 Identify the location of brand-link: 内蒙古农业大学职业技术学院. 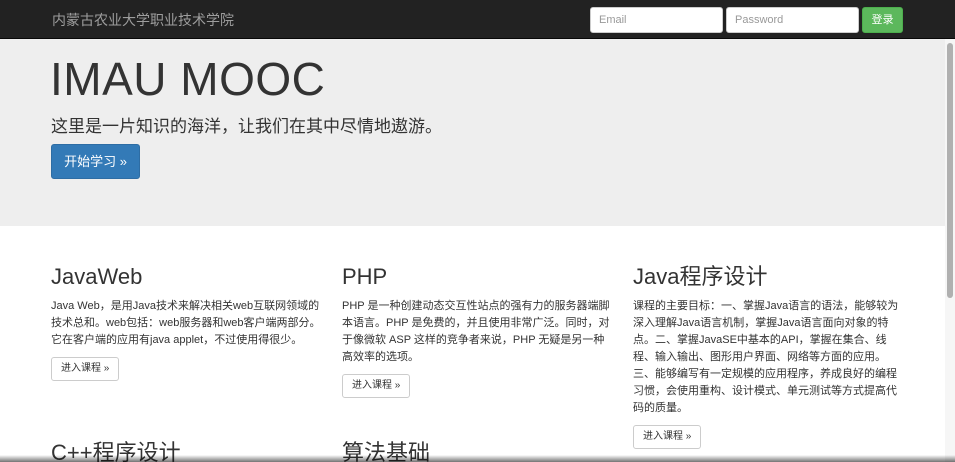
(143, 20).